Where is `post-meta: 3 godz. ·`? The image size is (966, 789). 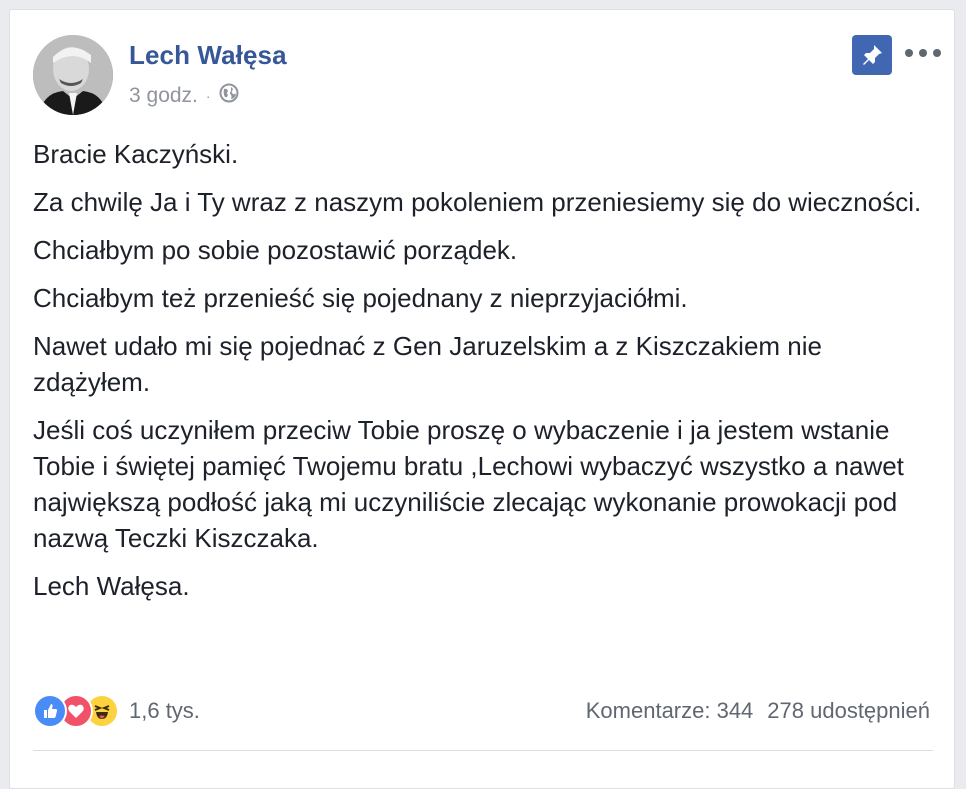
post-meta: 3 godz. · is located at coordinates (184, 96).